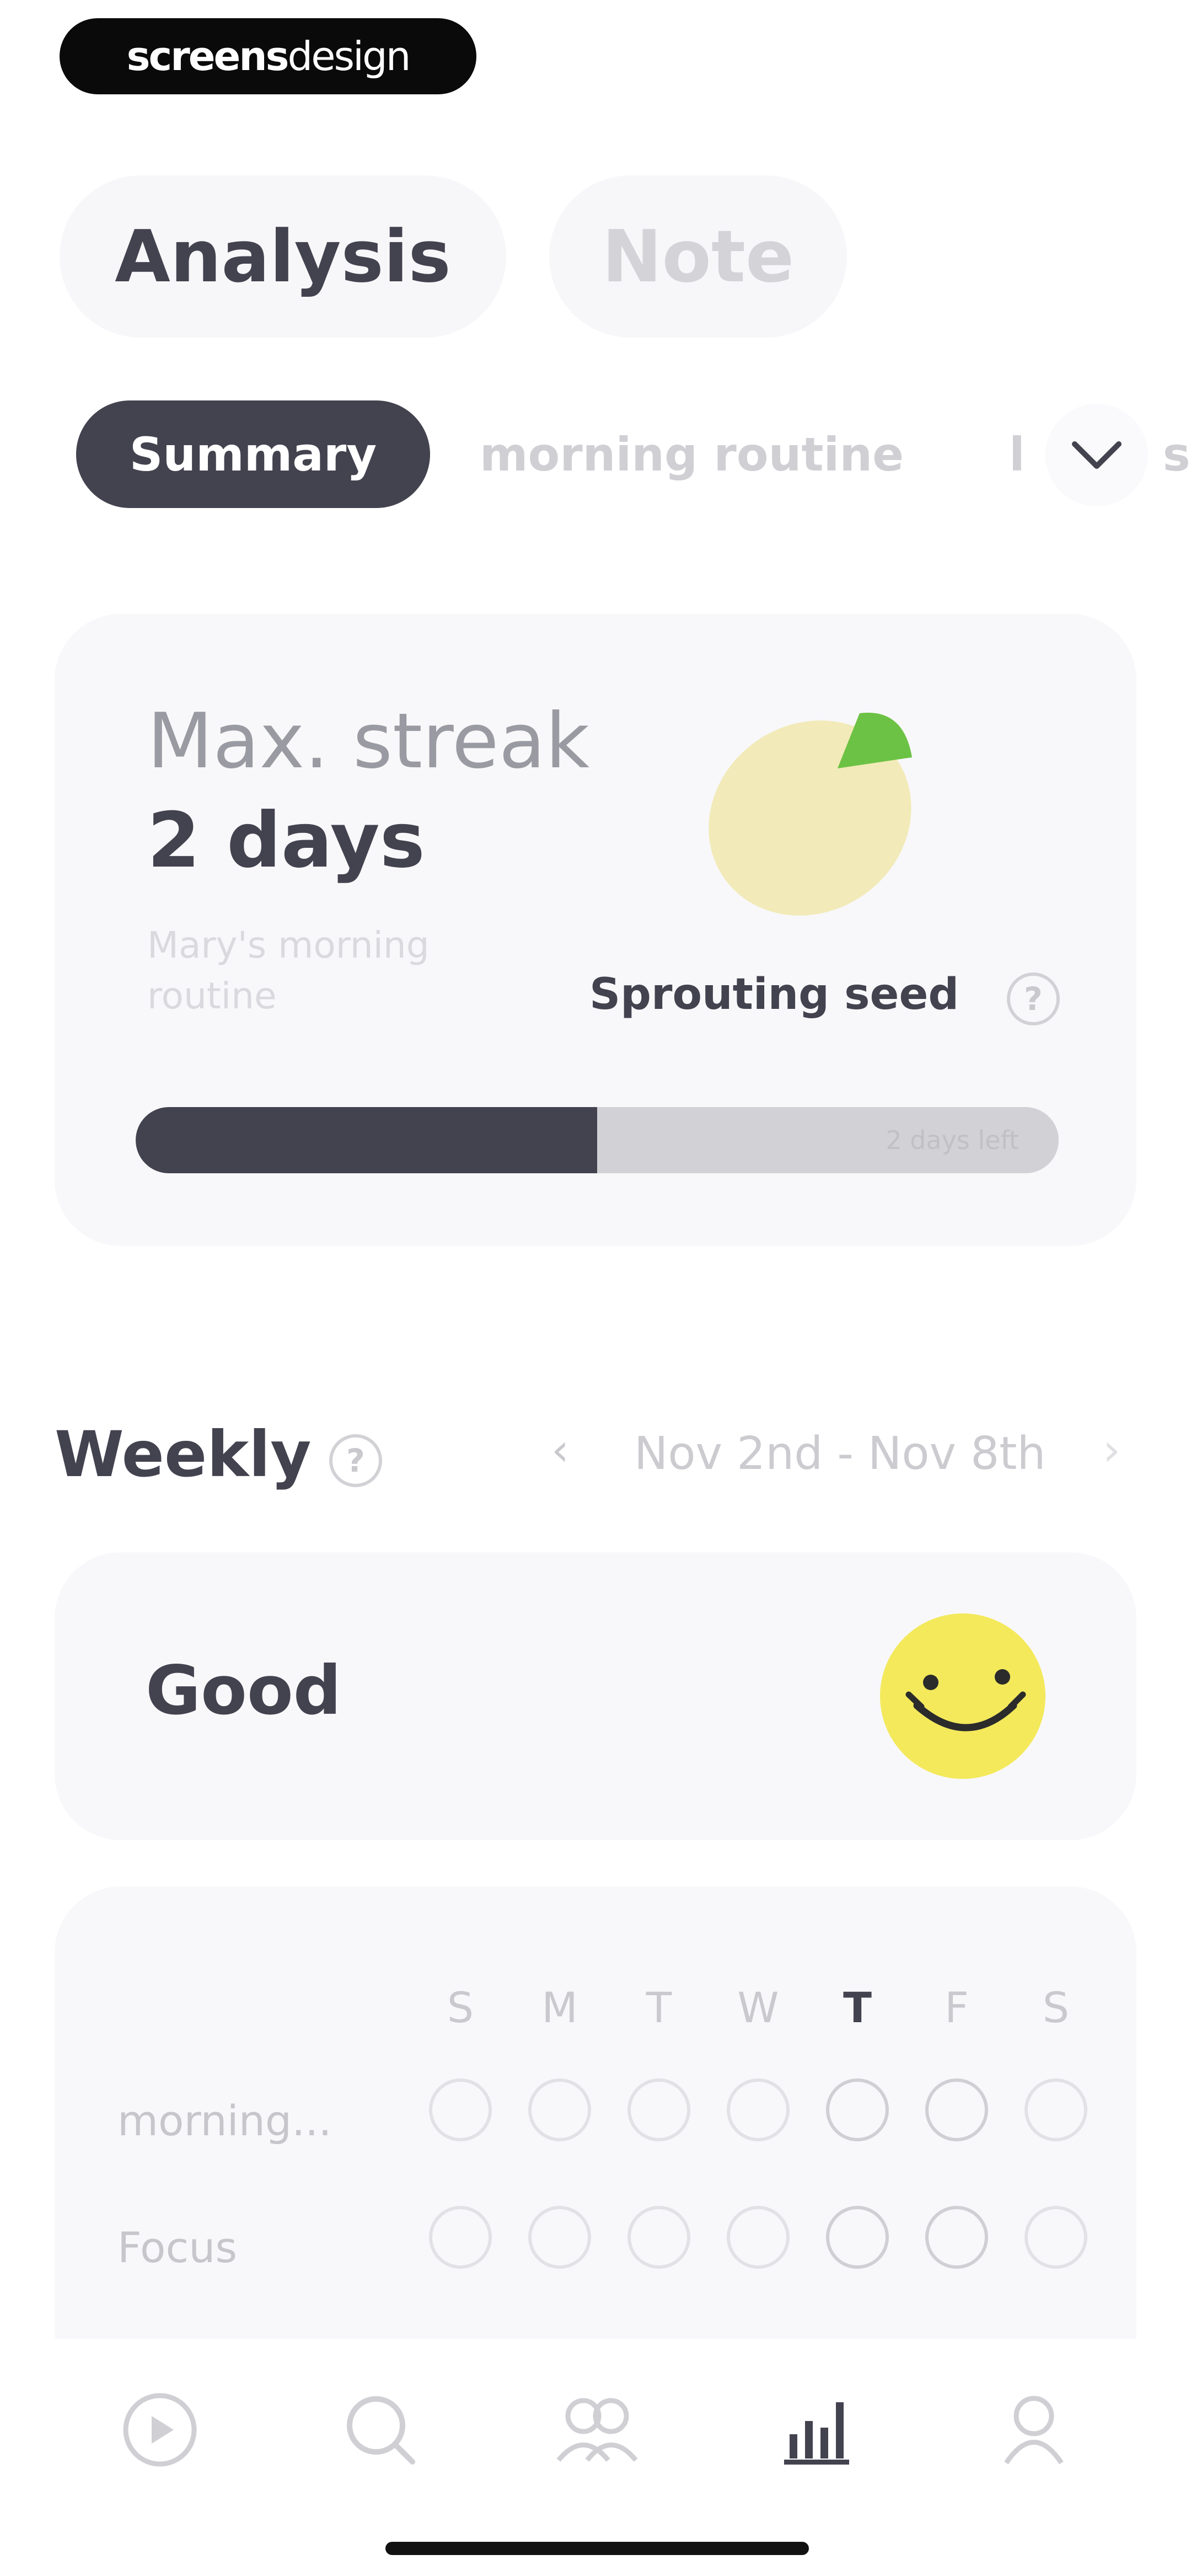 This screenshot has height=2576, width=1191. I want to click on play-icon, so click(160, 2430).